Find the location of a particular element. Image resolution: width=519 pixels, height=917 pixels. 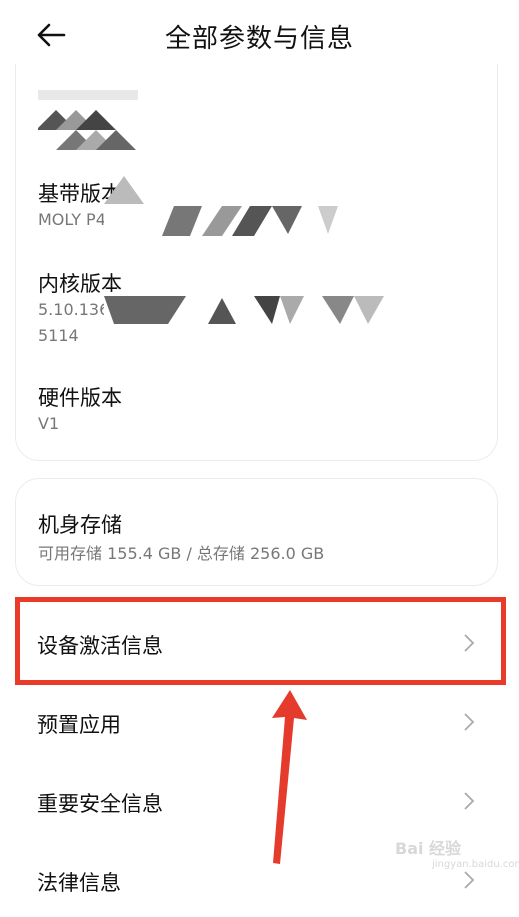

storage-card: 机身存储 可用存储 155.4 GB / 总存储 256.0 GB is located at coordinates (256, 532).